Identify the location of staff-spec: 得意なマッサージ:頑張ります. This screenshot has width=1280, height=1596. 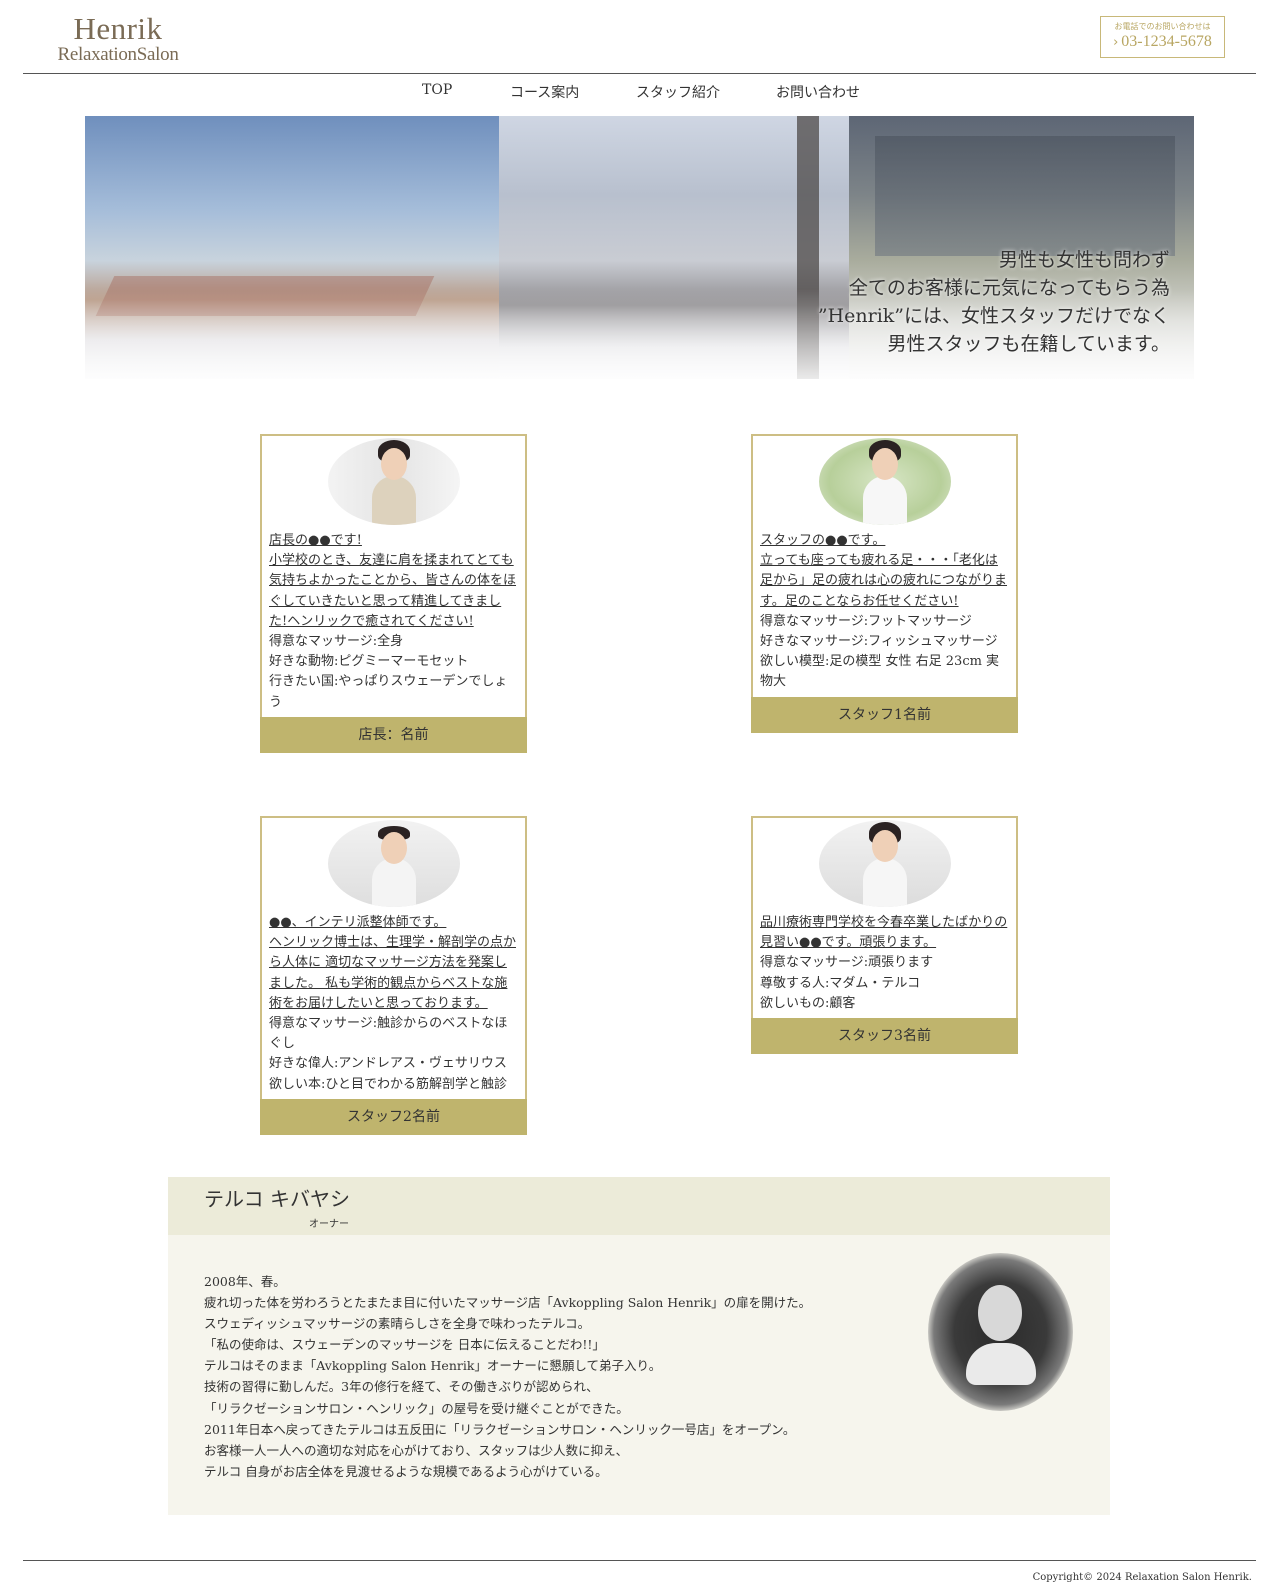
(847, 963).